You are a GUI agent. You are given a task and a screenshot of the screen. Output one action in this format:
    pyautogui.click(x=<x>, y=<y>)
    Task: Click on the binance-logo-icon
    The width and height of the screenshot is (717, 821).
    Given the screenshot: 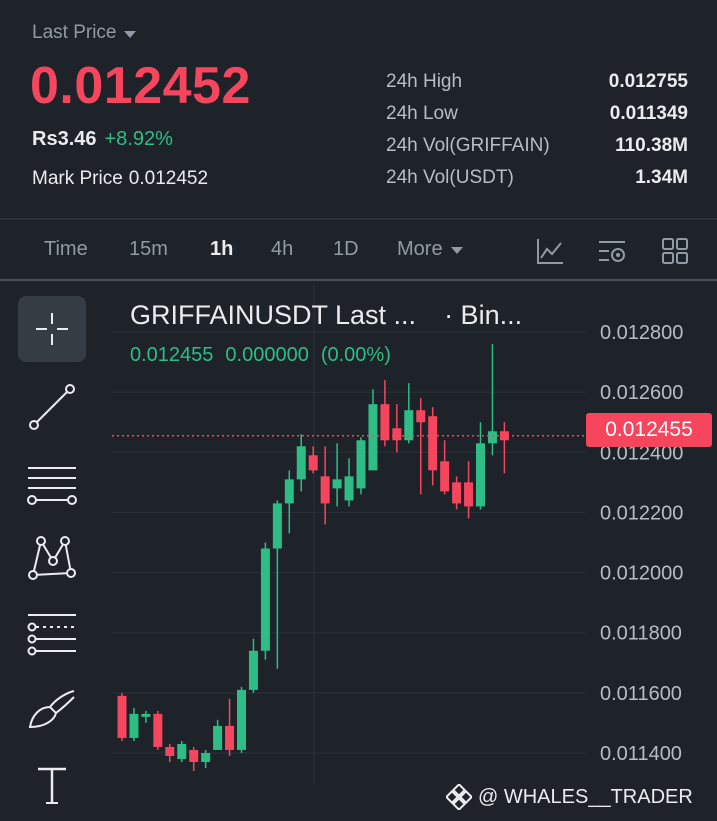 What is the action you would take?
    pyautogui.click(x=459, y=797)
    